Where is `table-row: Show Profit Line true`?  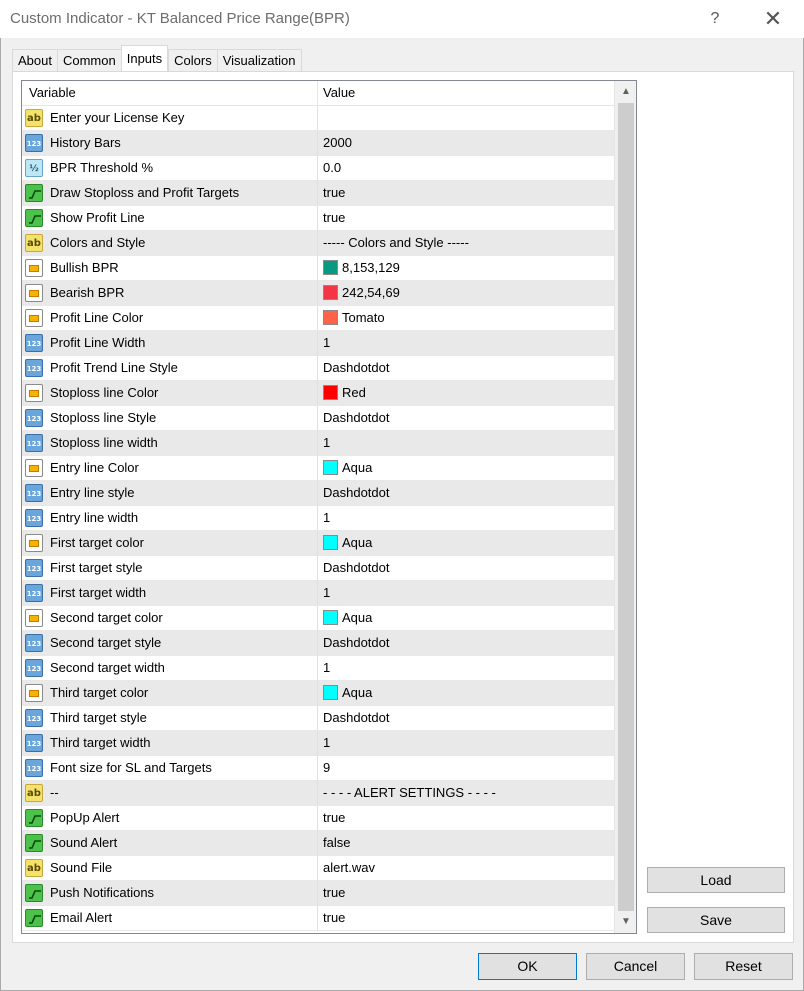
table-row: Show Profit Line true is located at coordinates (318, 218).